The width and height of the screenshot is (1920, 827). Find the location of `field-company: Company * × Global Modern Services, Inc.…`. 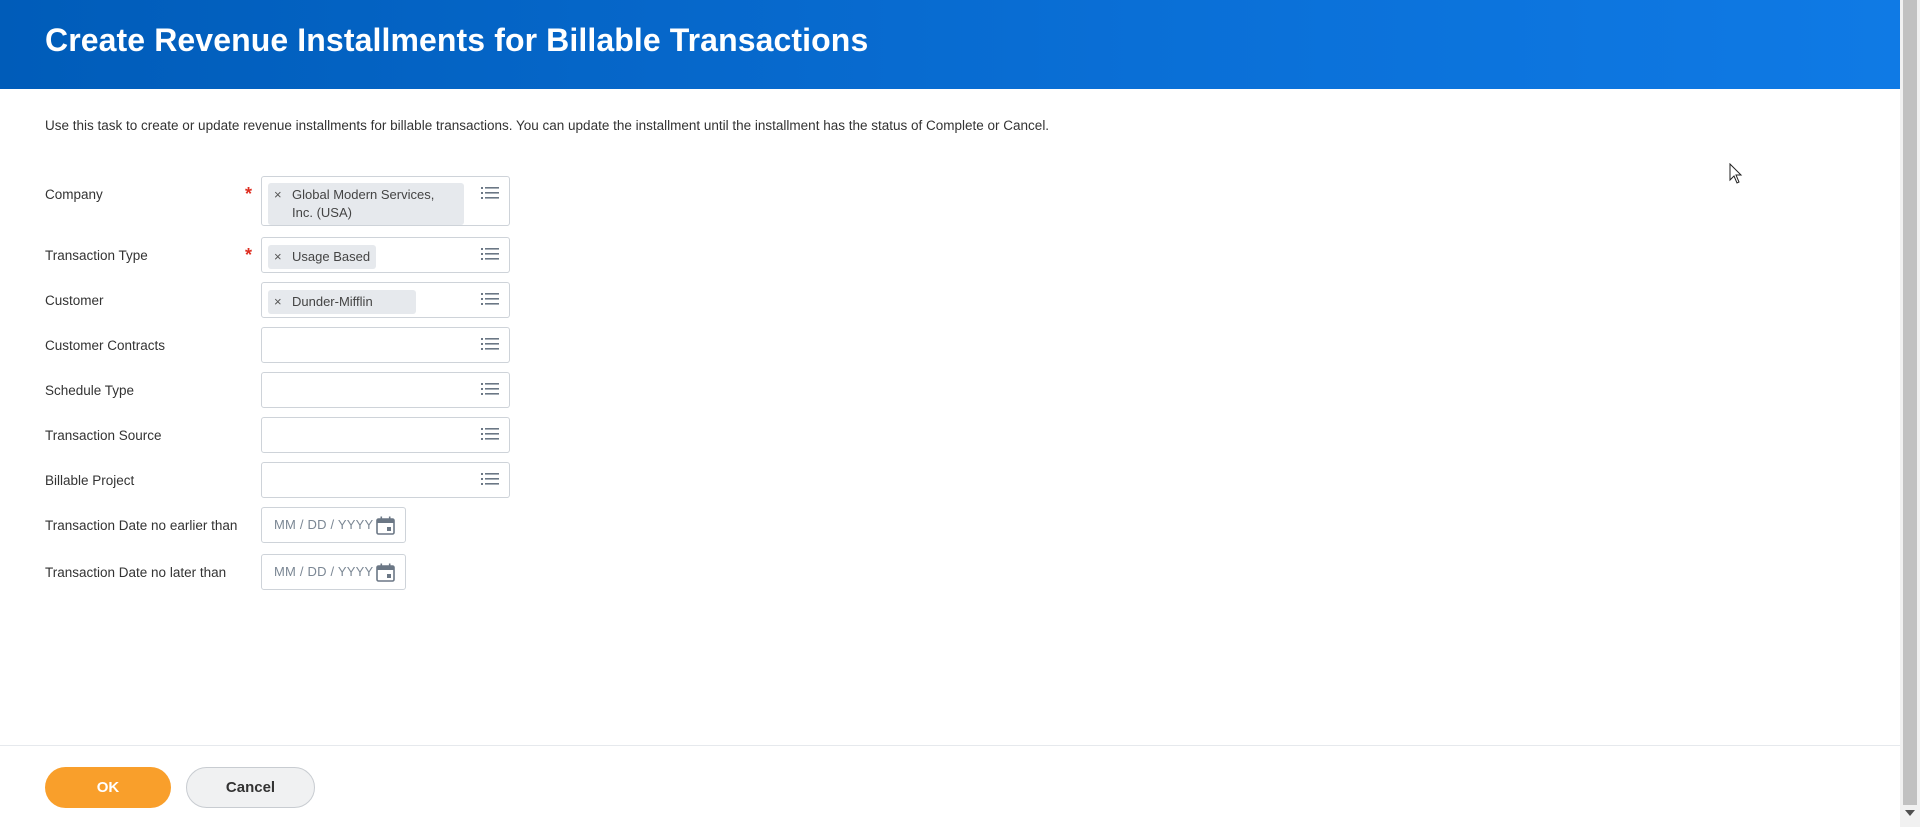

field-company: Company * × Global Modern Services, Inc.… is located at coordinates (280, 201).